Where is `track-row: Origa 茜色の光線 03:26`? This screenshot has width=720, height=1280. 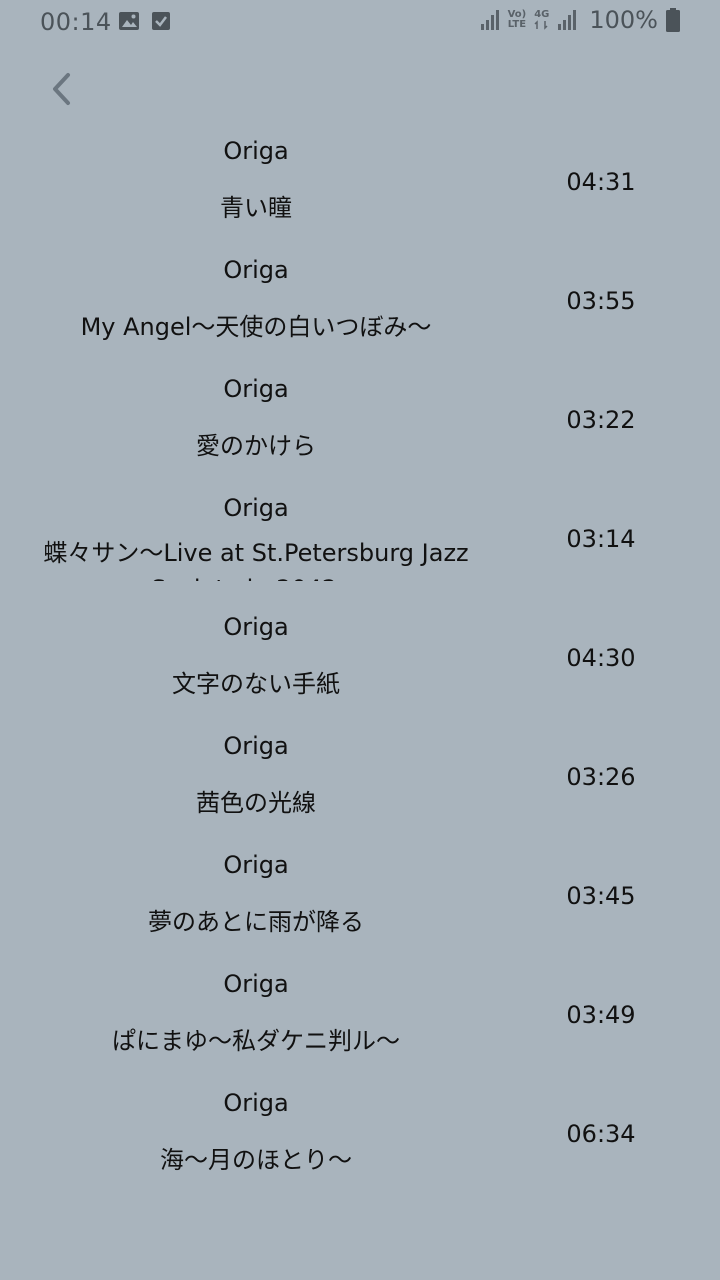
track-row: Origa 茜色の光線 03:26 is located at coordinates (360, 780).